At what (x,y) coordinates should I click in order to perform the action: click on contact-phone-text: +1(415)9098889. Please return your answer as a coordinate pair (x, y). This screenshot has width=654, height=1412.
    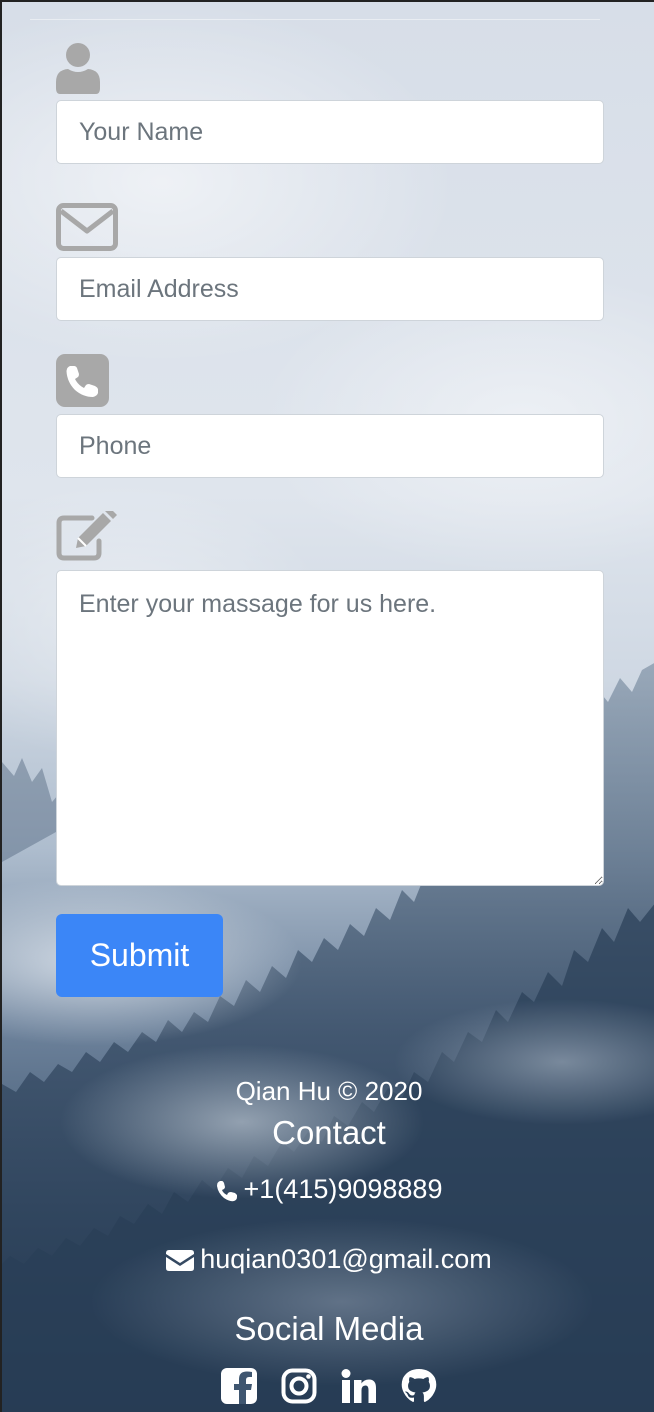
    Looking at the image, I should click on (343, 1189).